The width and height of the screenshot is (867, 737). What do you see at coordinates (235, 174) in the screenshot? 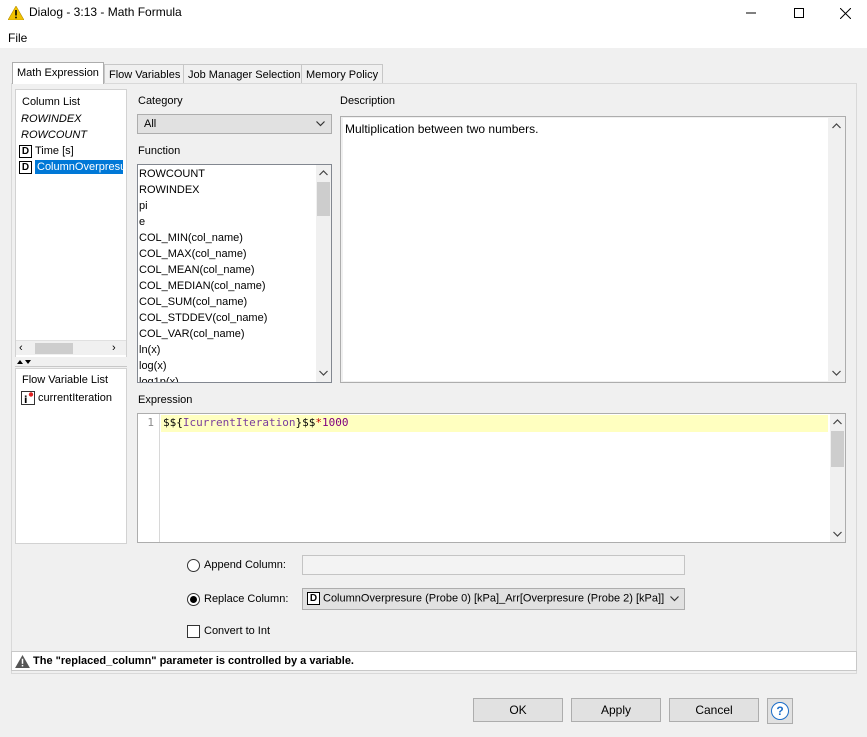
I see `function-item: ROWCOUNT` at bounding box center [235, 174].